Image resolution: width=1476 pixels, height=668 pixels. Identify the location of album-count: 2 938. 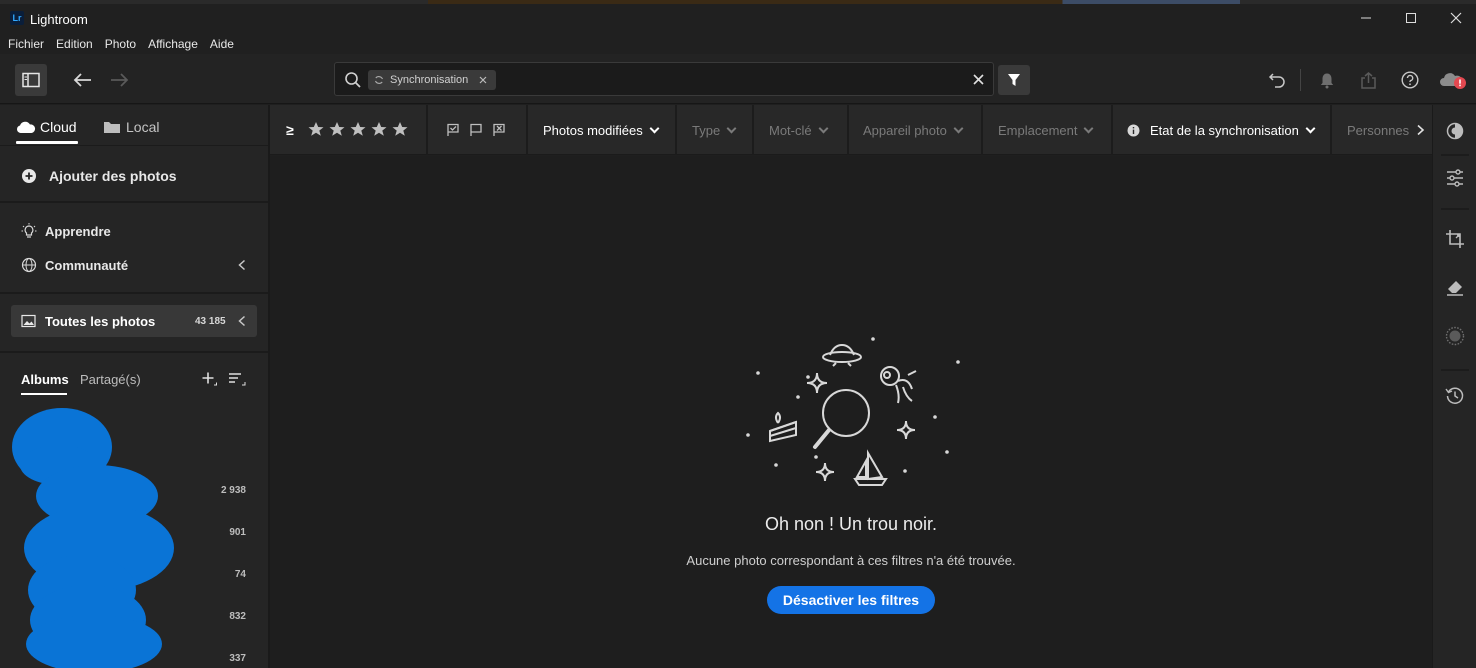
(233, 490).